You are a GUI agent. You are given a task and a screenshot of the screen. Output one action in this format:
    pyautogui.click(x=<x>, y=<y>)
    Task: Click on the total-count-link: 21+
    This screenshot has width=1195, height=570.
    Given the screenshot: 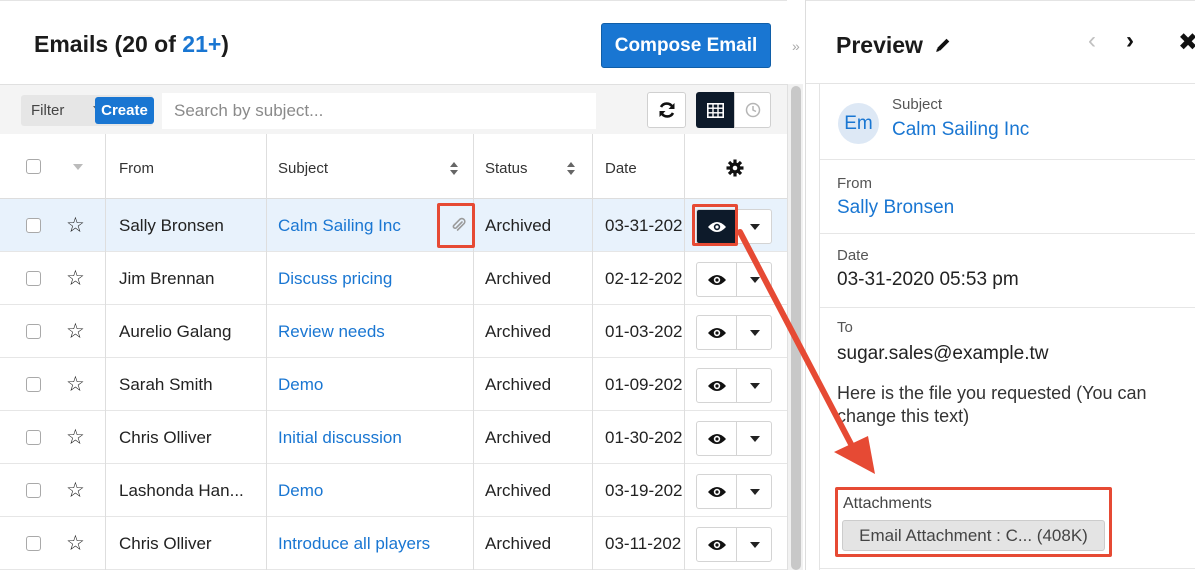 What is the action you would take?
    pyautogui.click(x=201, y=44)
    